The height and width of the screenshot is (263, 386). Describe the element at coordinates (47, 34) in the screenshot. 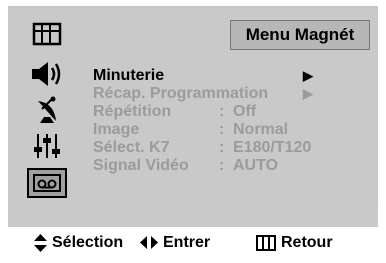

I see `picture-icon` at that location.